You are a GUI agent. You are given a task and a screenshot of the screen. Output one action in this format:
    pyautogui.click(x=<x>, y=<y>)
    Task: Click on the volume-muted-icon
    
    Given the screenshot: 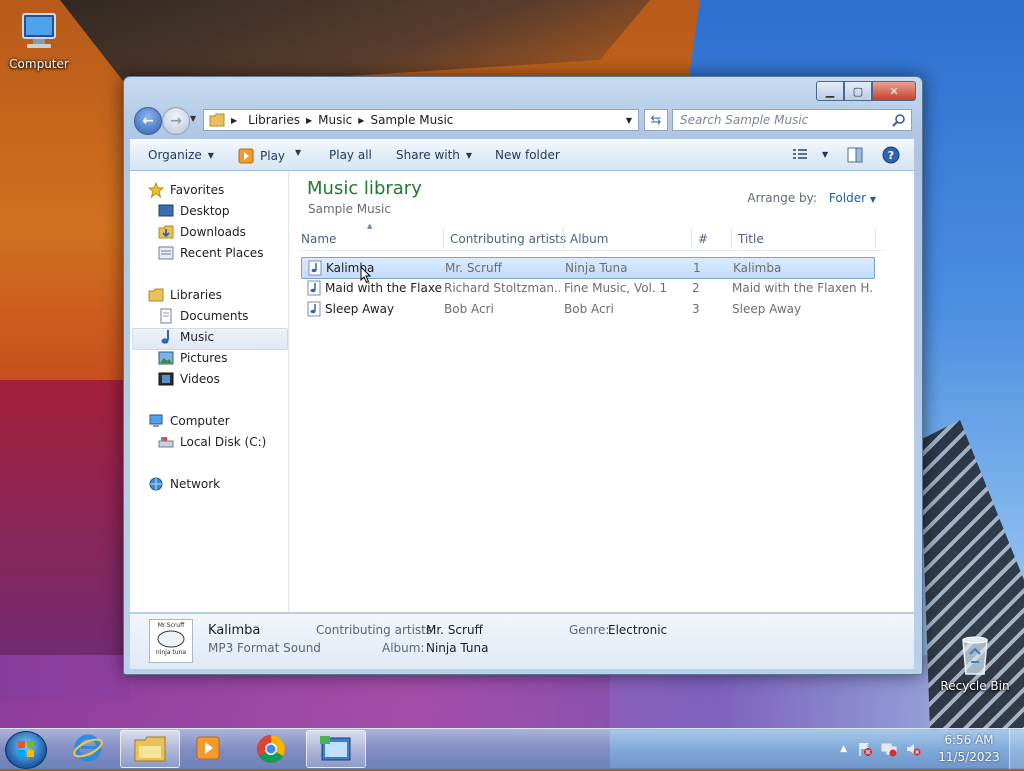 What is the action you would take?
    pyautogui.click(x=913, y=749)
    